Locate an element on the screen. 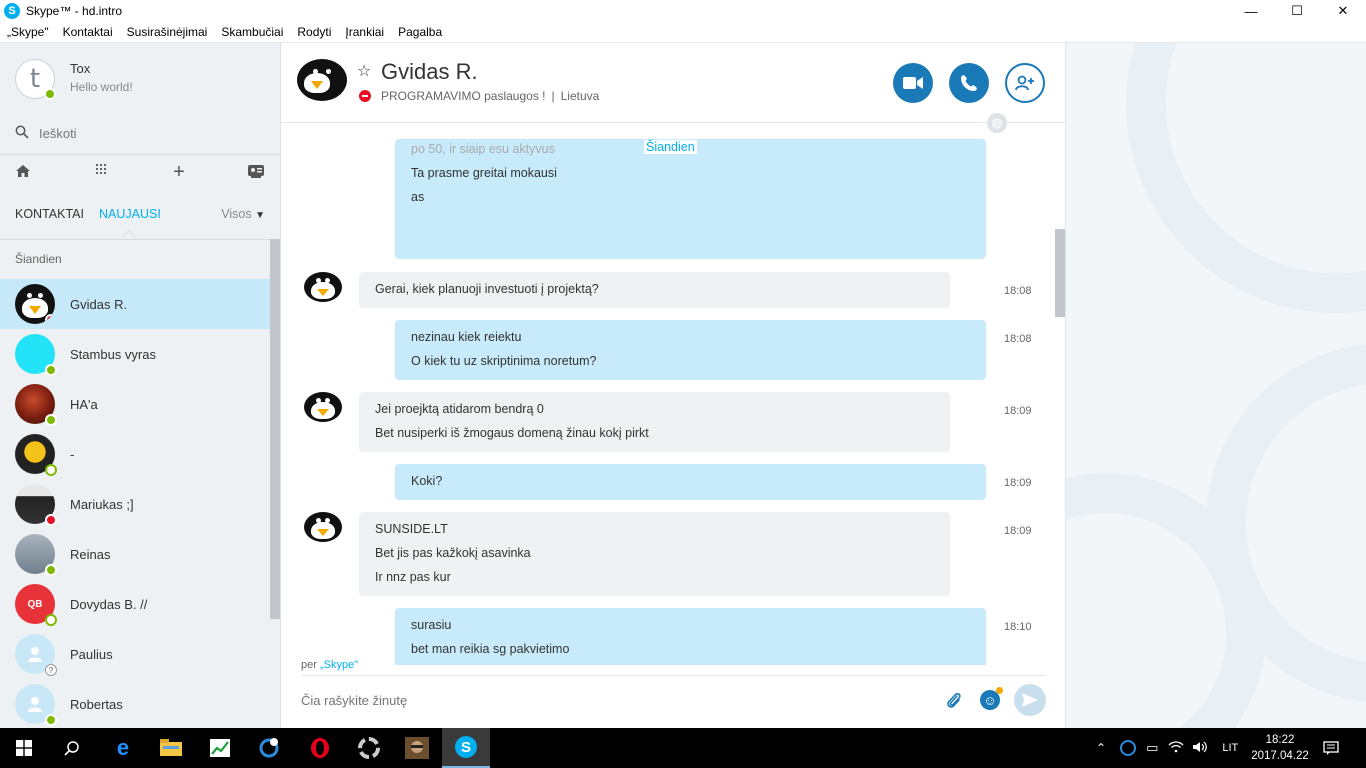  message-line: Koki? is located at coordinates (427, 481).